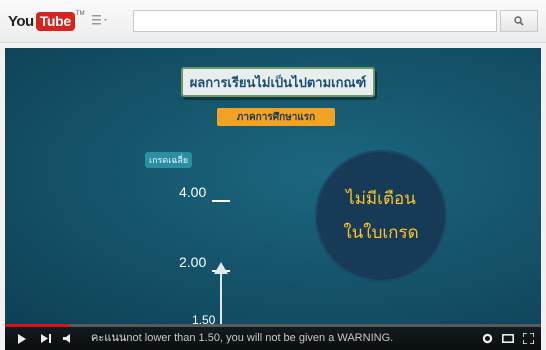  Describe the element at coordinates (278, 82) in the screenshot. I see `slide-title: ผลการเรียนไม่เป็นไปตามเกณฑ์` at that location.